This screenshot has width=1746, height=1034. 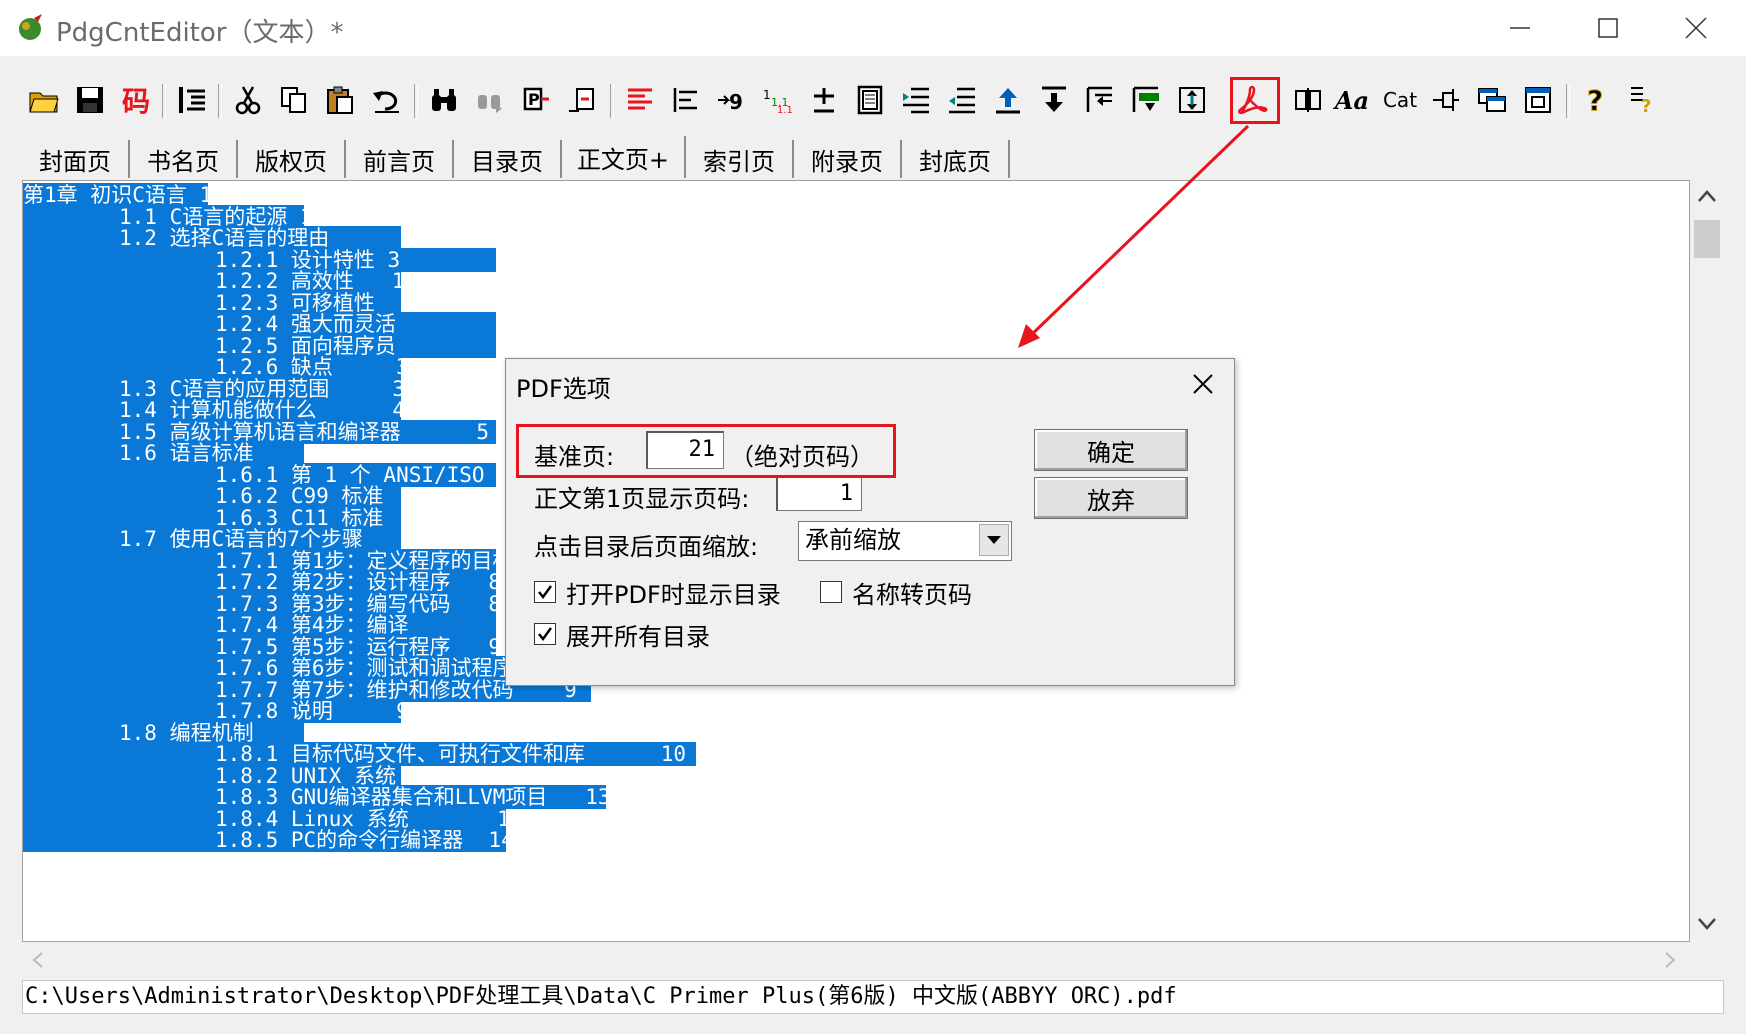 What do you see at coordinates (259, 625) in the screenshot?
I see `toc-line: 1.7.4 第4步：编译 8` at bounding box center [259, 625].